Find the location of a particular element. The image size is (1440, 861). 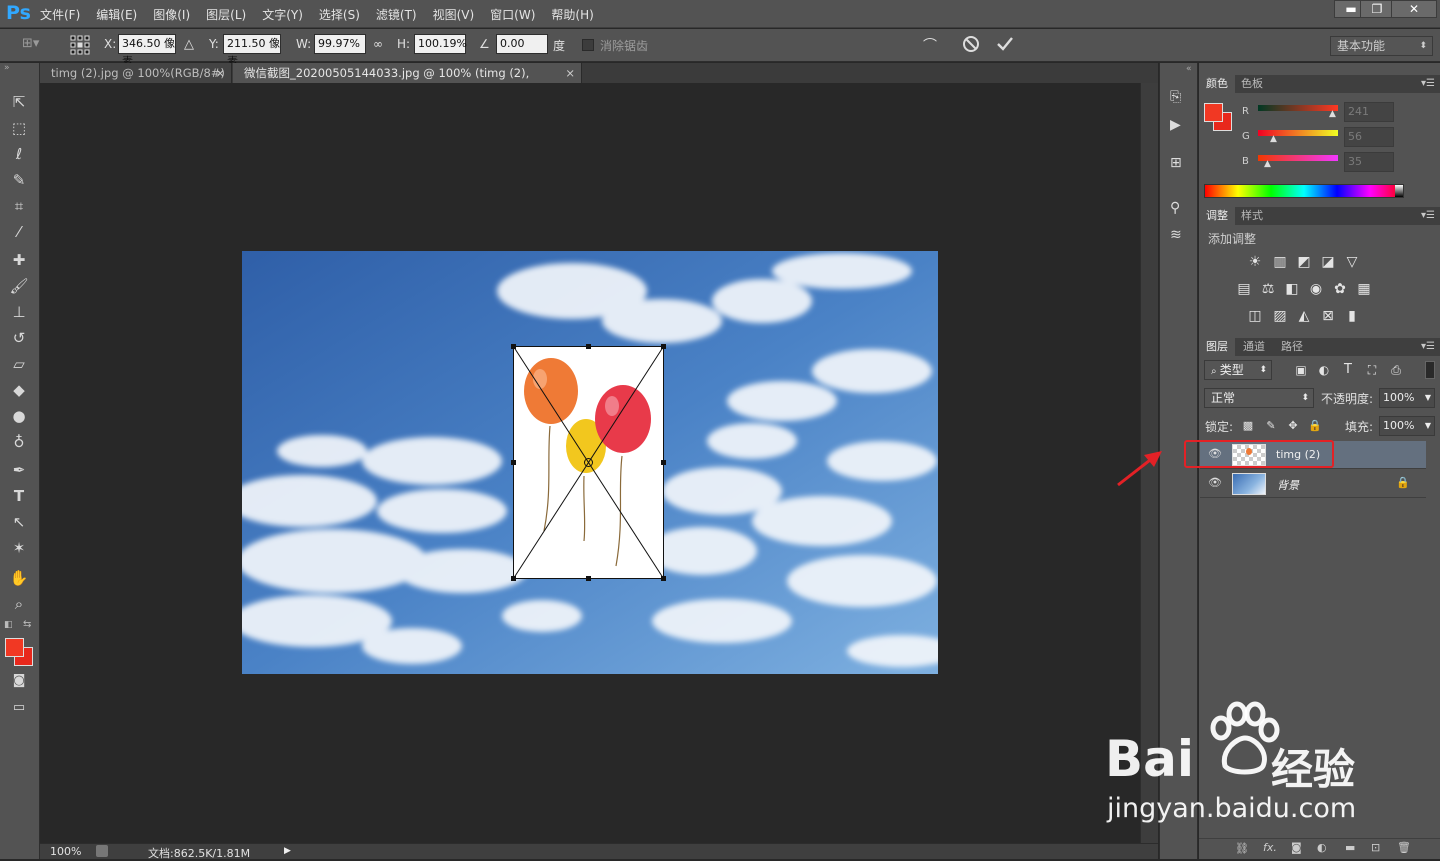

blend-mode-select: 正常 ⬍ is located at coordinates (1259, 398).